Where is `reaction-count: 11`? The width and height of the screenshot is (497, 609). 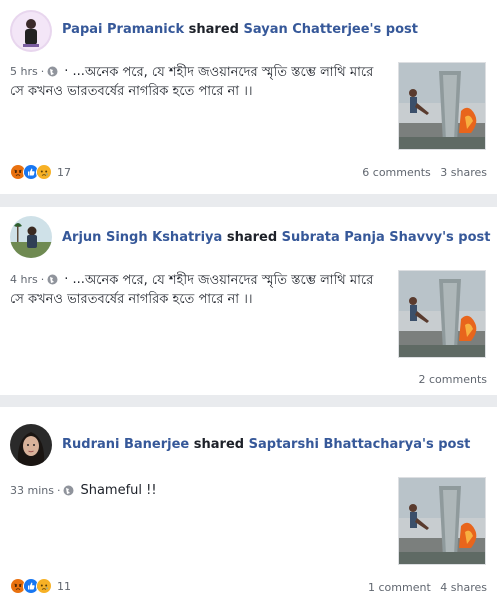
reaction-count: 11 is located at coordinates (64, 586).